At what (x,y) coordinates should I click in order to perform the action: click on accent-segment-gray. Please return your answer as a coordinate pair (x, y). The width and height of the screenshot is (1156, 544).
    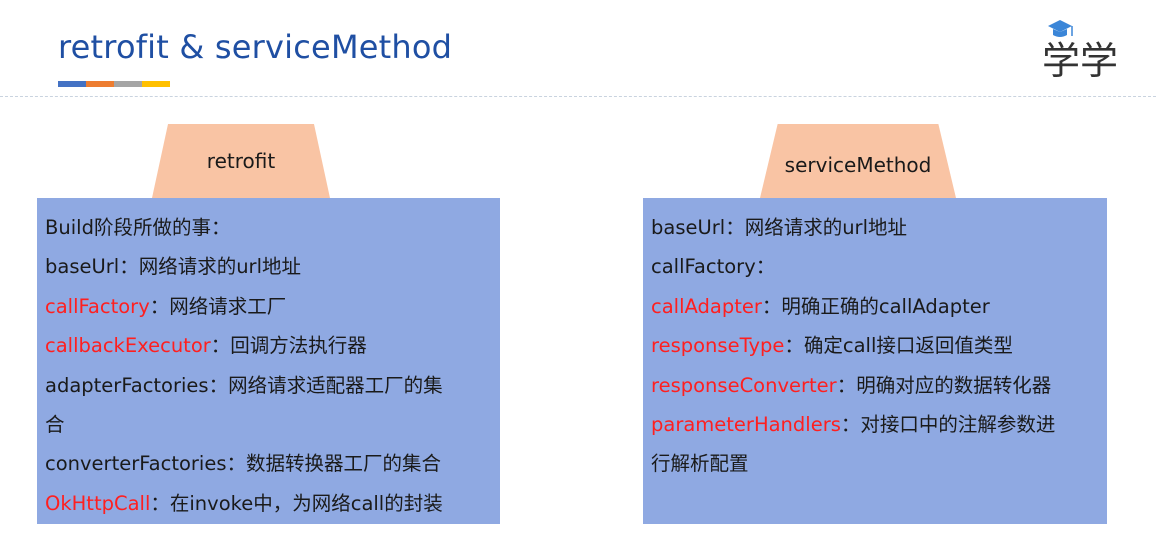
    Looking at the image, I should click on (128, 84).